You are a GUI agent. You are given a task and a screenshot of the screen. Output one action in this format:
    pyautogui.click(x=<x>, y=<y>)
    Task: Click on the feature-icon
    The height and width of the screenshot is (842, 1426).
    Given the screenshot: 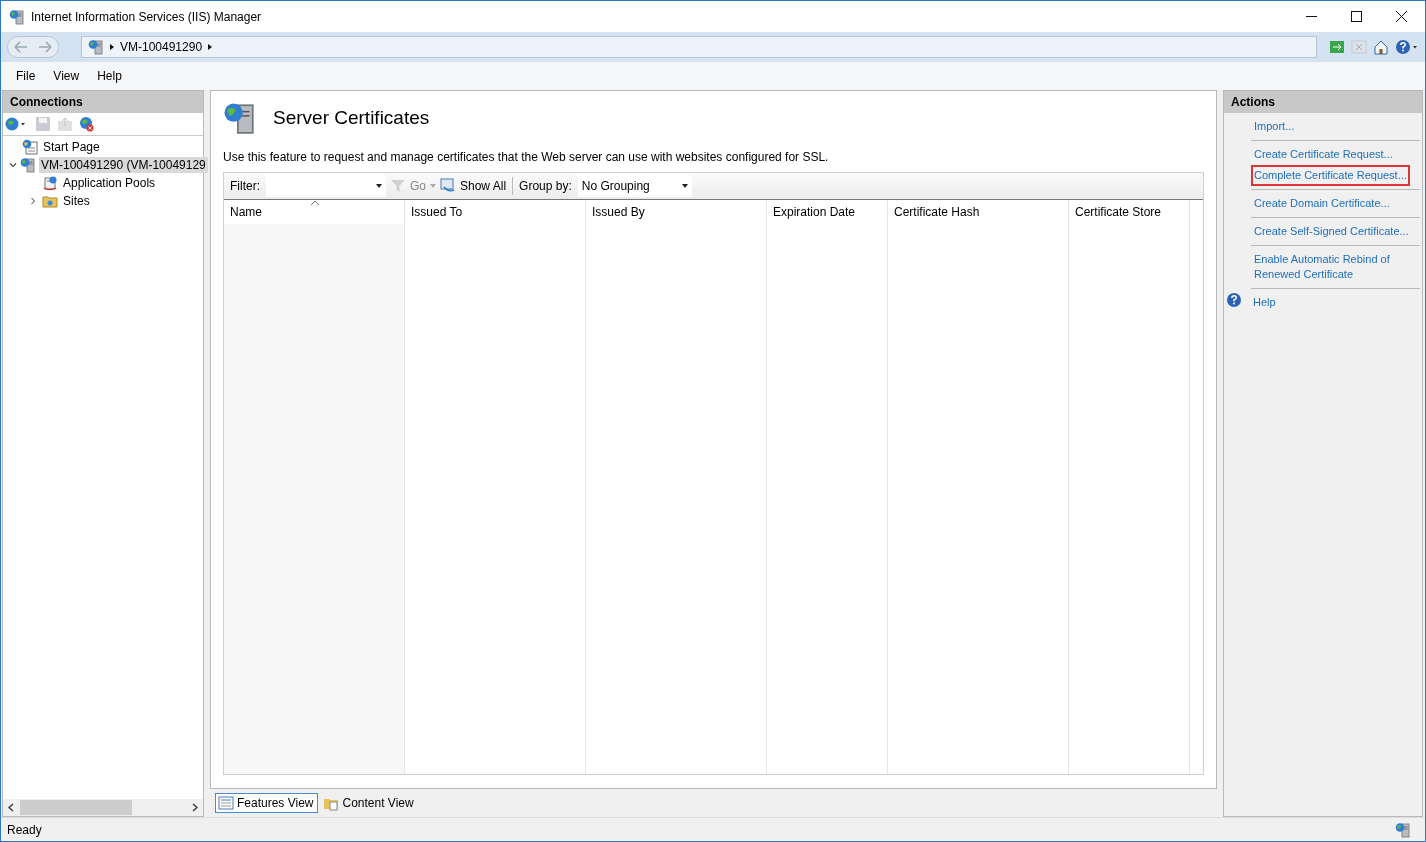 What is the action you would take?
    pyautogui.click(x=240, y=118)
    